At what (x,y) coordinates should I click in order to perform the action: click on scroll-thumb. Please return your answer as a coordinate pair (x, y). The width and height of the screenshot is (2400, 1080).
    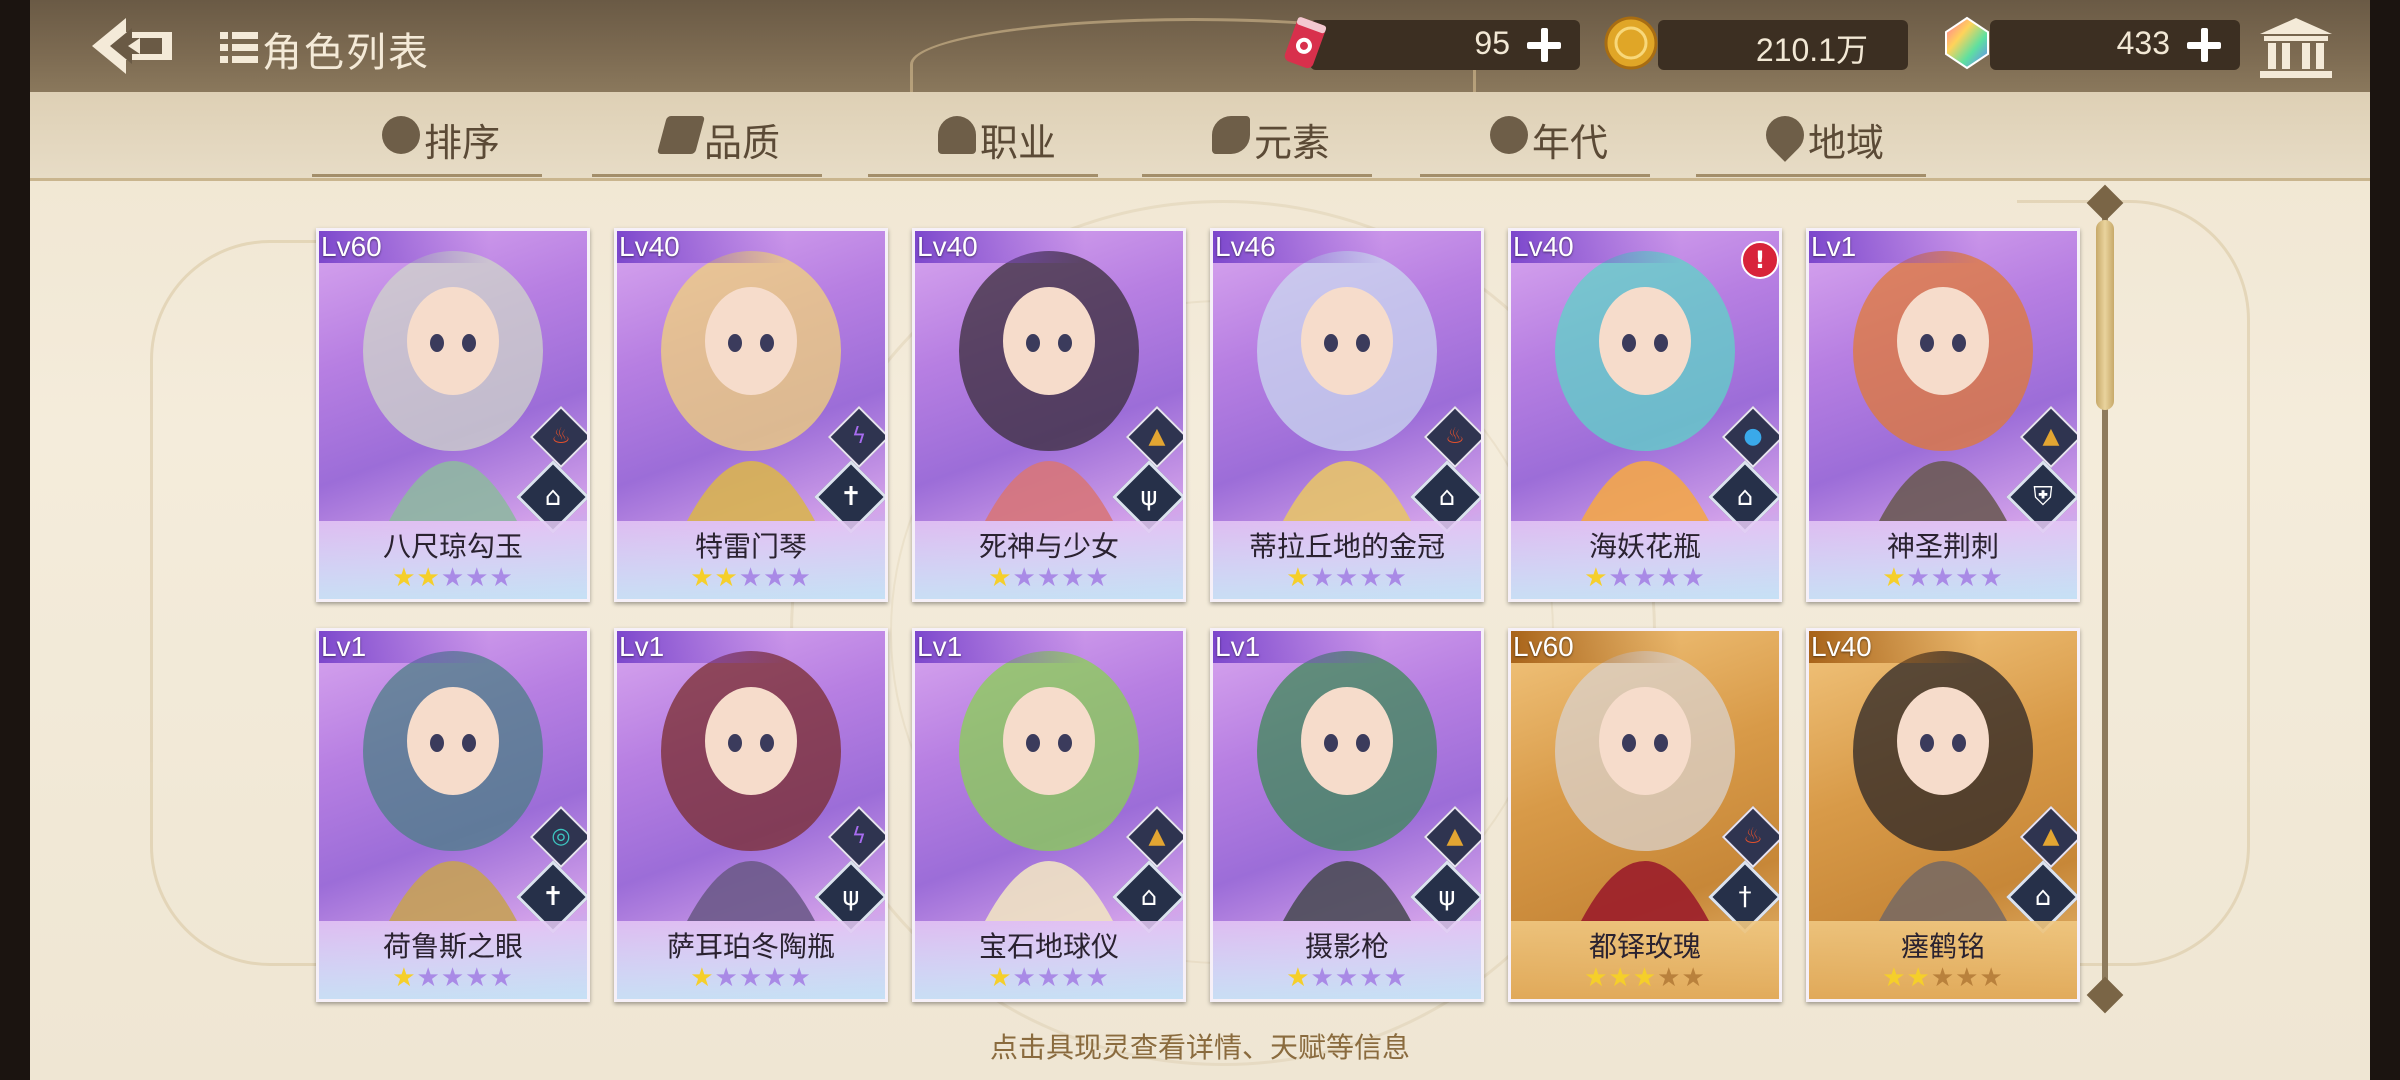
    Looking at the image, I should click on (2105, 315).